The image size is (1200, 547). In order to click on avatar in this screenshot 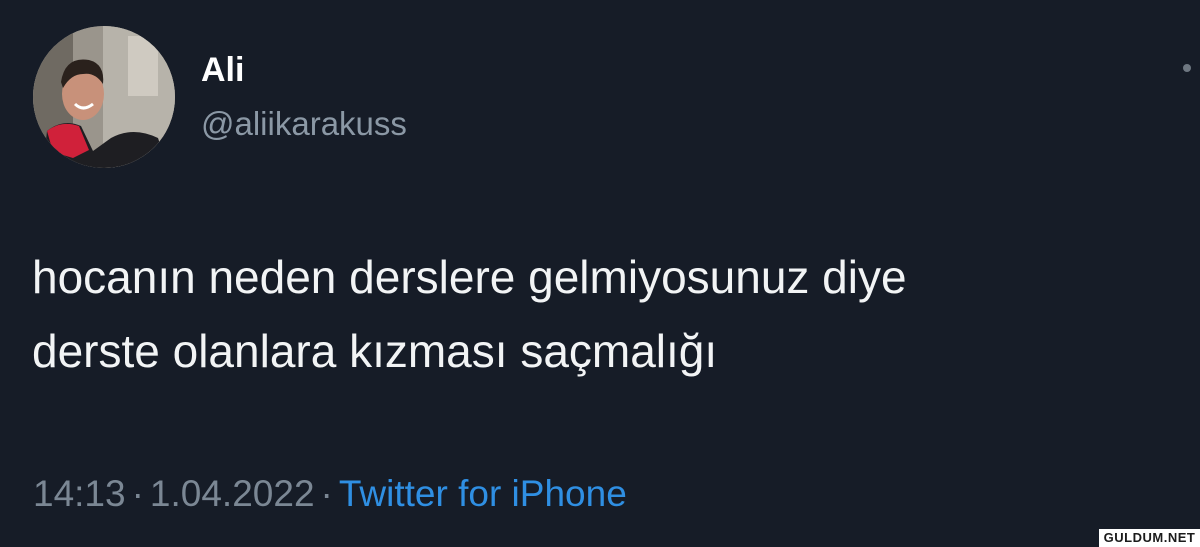, I will do `click(104, 97)`.